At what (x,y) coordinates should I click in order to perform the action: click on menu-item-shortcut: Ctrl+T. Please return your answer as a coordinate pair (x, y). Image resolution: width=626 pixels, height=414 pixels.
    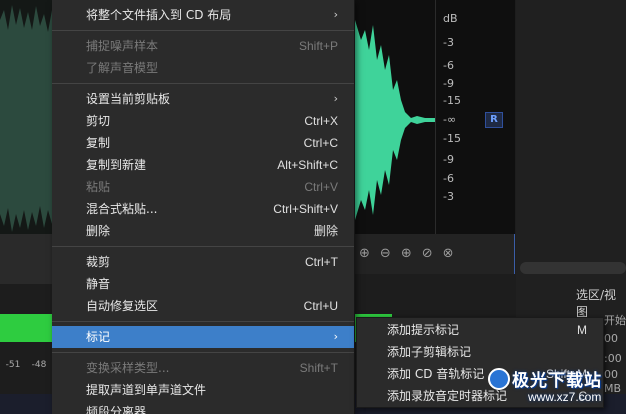
    Looking at the image, I should click on (321, 262).